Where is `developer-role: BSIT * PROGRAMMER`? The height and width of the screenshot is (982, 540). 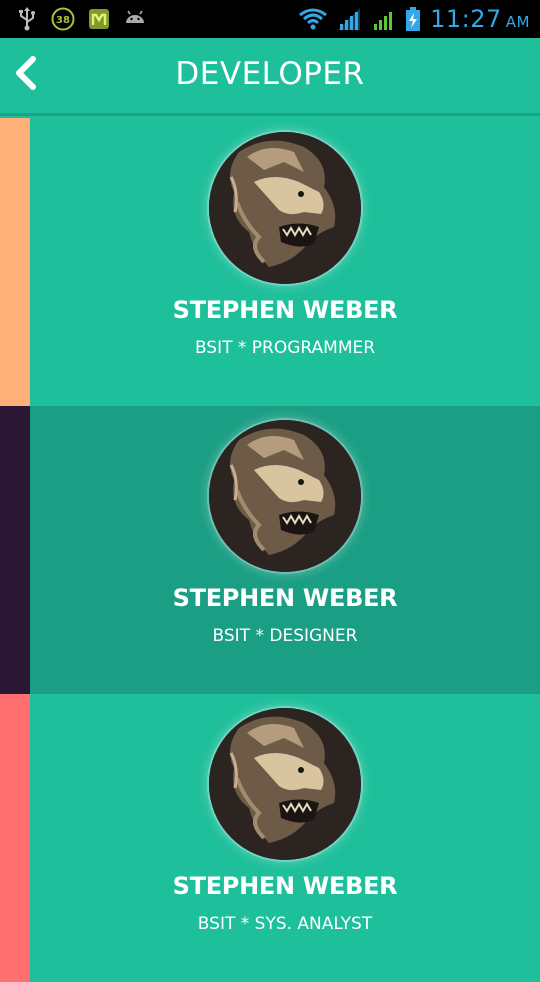
developer-role: BSIT * PROGRAMMER is located at coordinates (285, 348).